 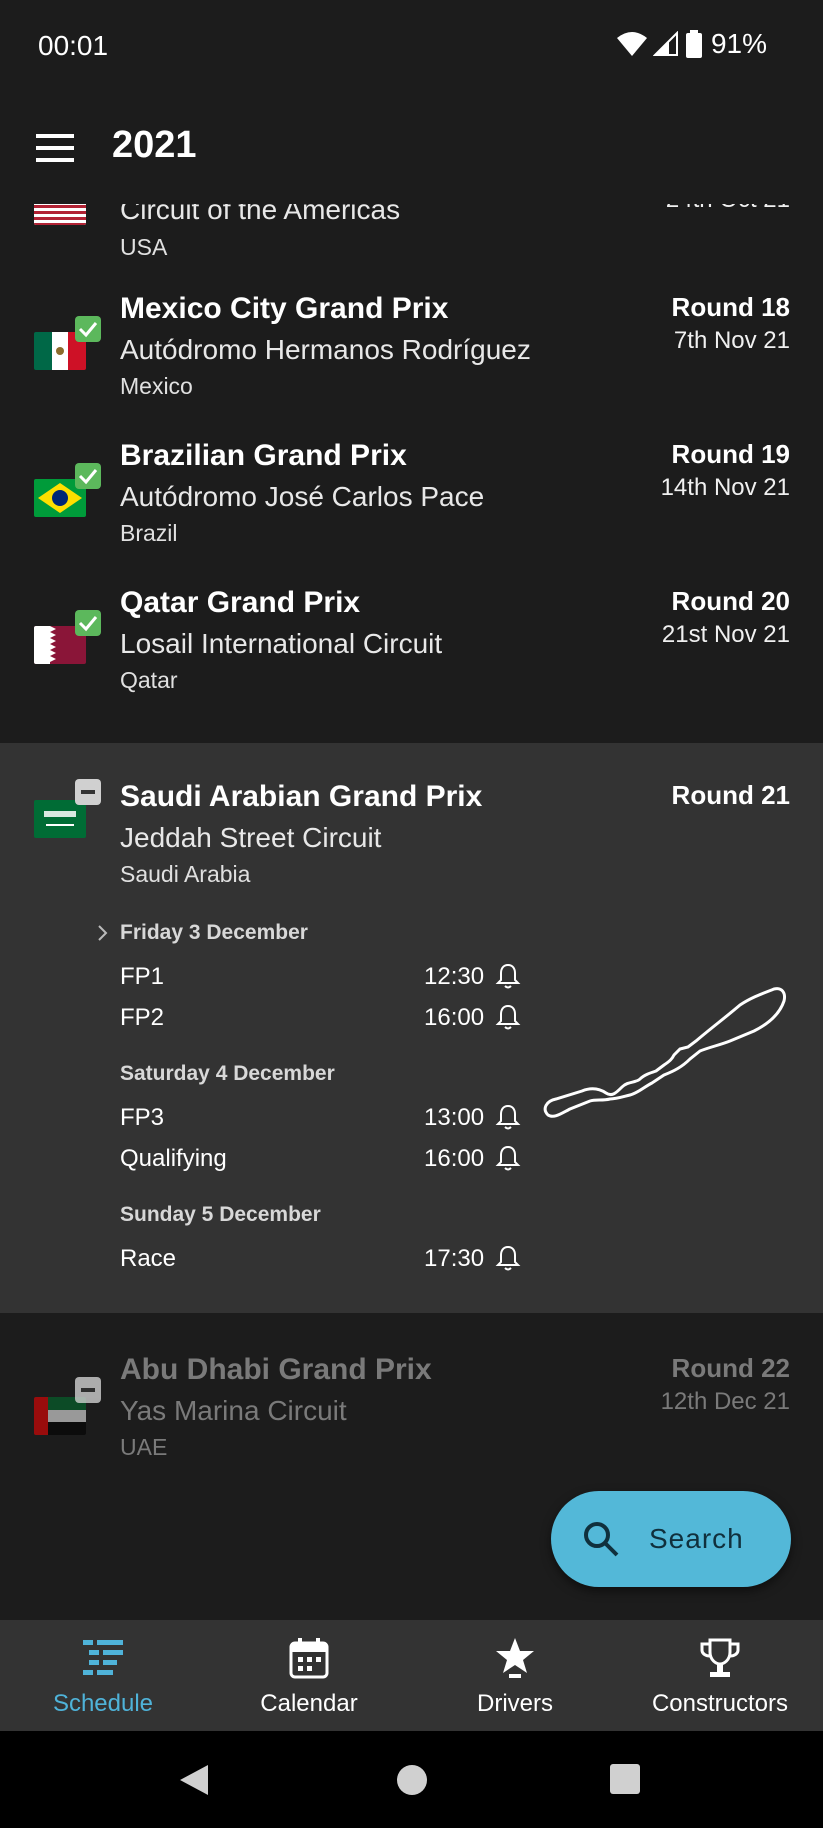 What do you see at coordinates (730, 601) in the screenshot?
I see `round-number: Round 20` at bounding box center [730, 601].